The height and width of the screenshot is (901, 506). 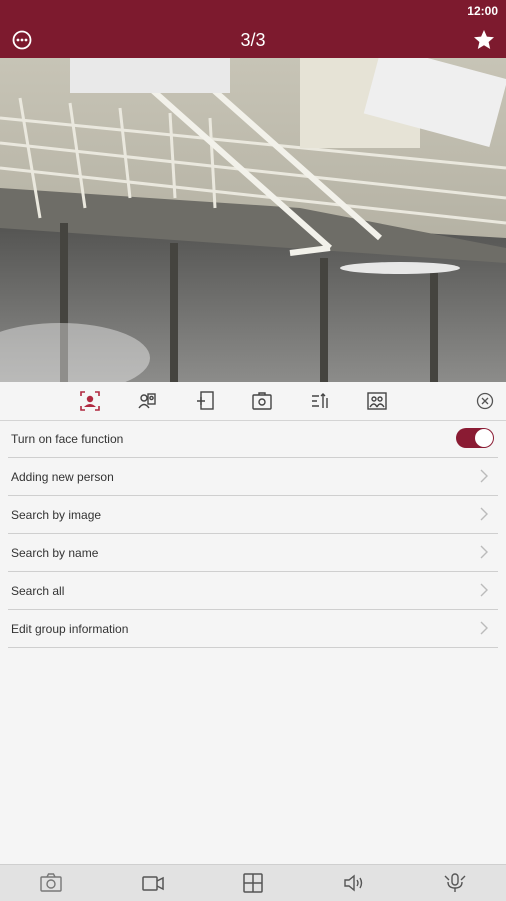 What do you see at coordinates (253, 591) in the screenshot?
I see `search-all-row: Search all` at bounding box center [253, 591].